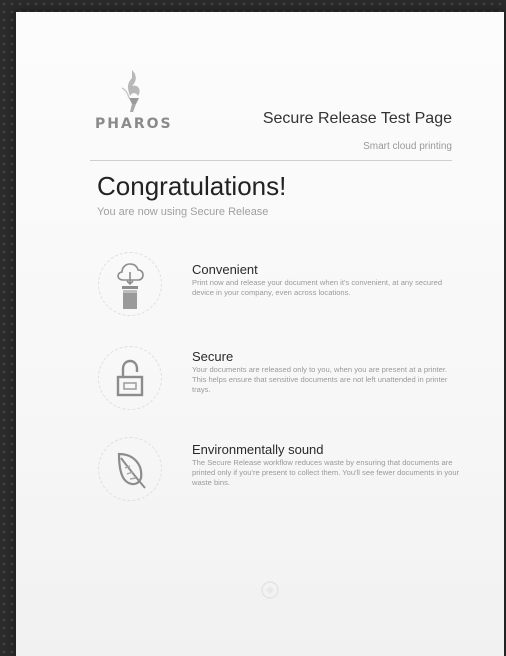 The image size is (506, 656). Describe the element at coordinates (130, 284) in the screenshot. I see `cloud-printer-icon` at that location.